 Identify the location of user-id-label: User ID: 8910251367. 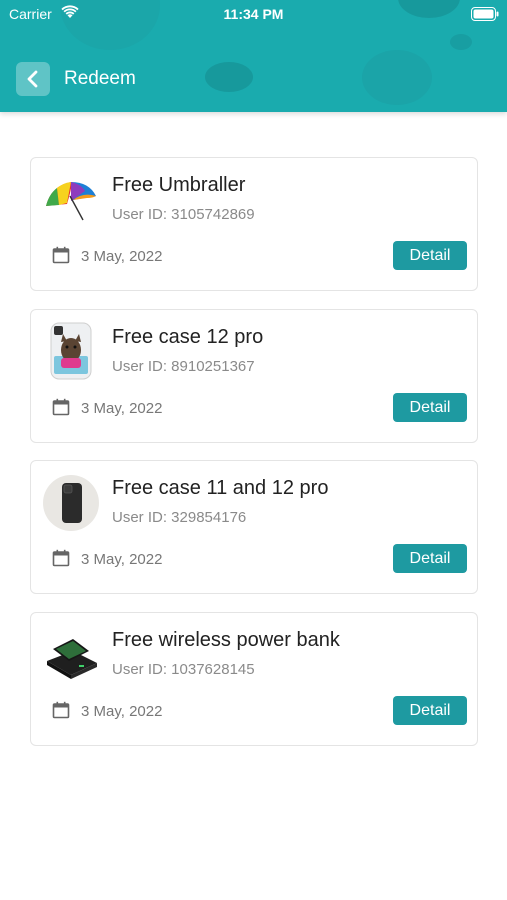
(183, 366).